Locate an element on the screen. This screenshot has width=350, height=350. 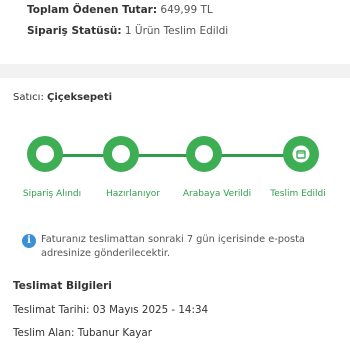
package-icon is located at coordinates (301, 154).